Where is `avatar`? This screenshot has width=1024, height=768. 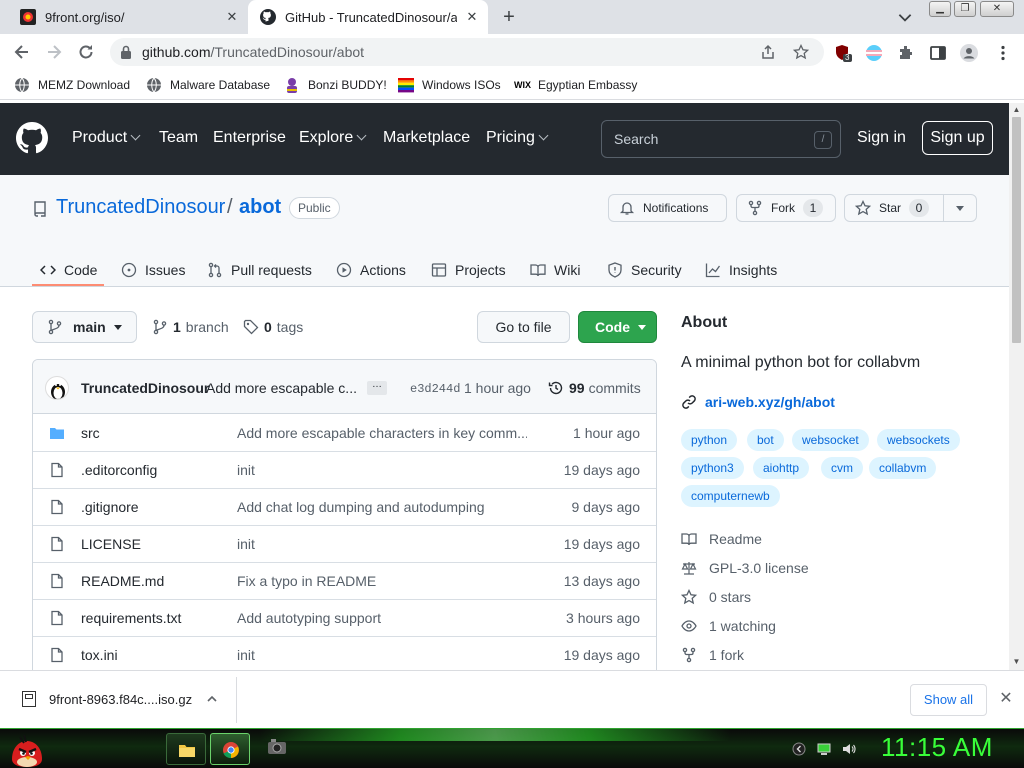
avatar is located at coordinates (57, 388).